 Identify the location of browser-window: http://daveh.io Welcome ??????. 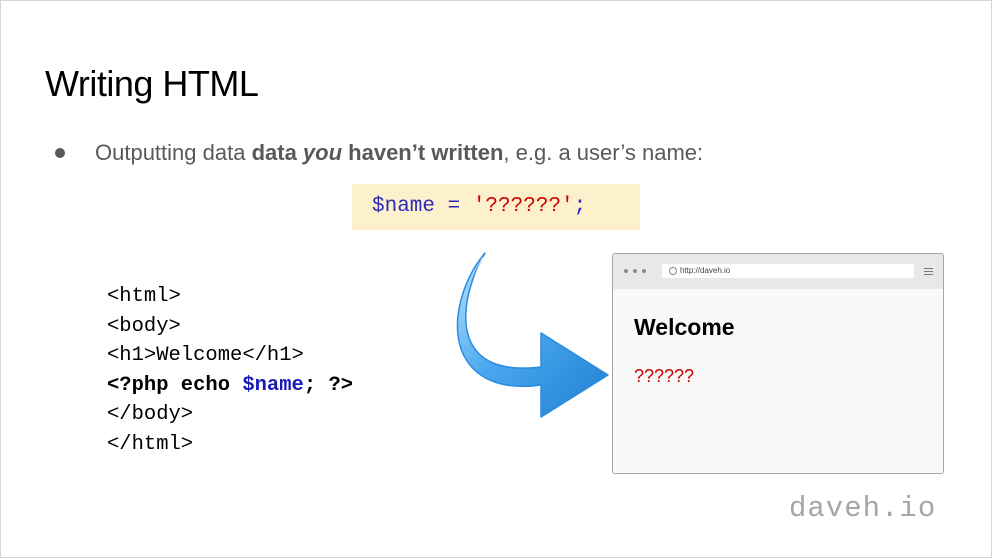
(778, 363).